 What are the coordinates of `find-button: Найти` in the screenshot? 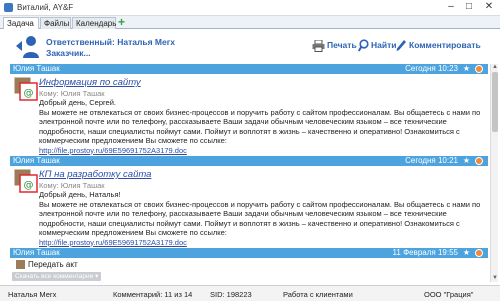 It's located at (377, 45).